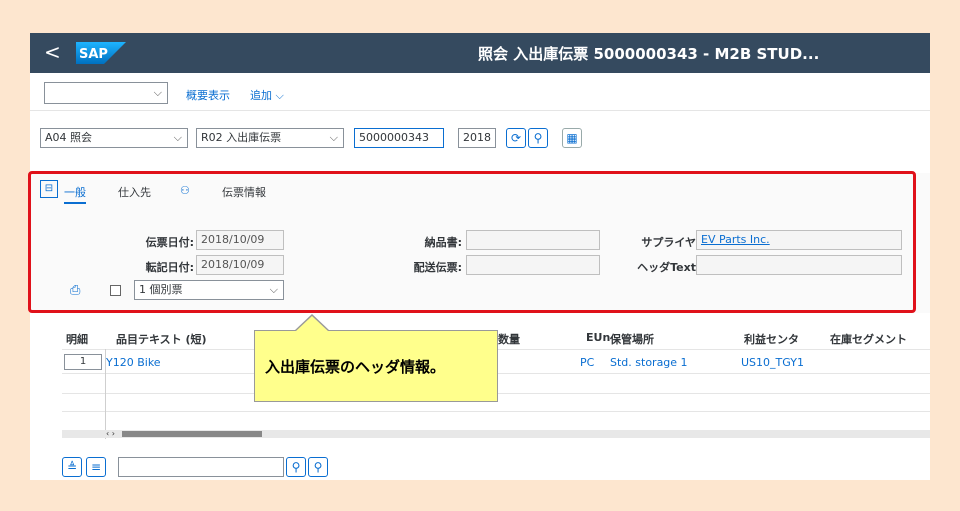 Image resolution: width=960 pixels, height=511 pixels. I want to click on column-header-material-text: 品目テキスト (短), so click(161, 339).